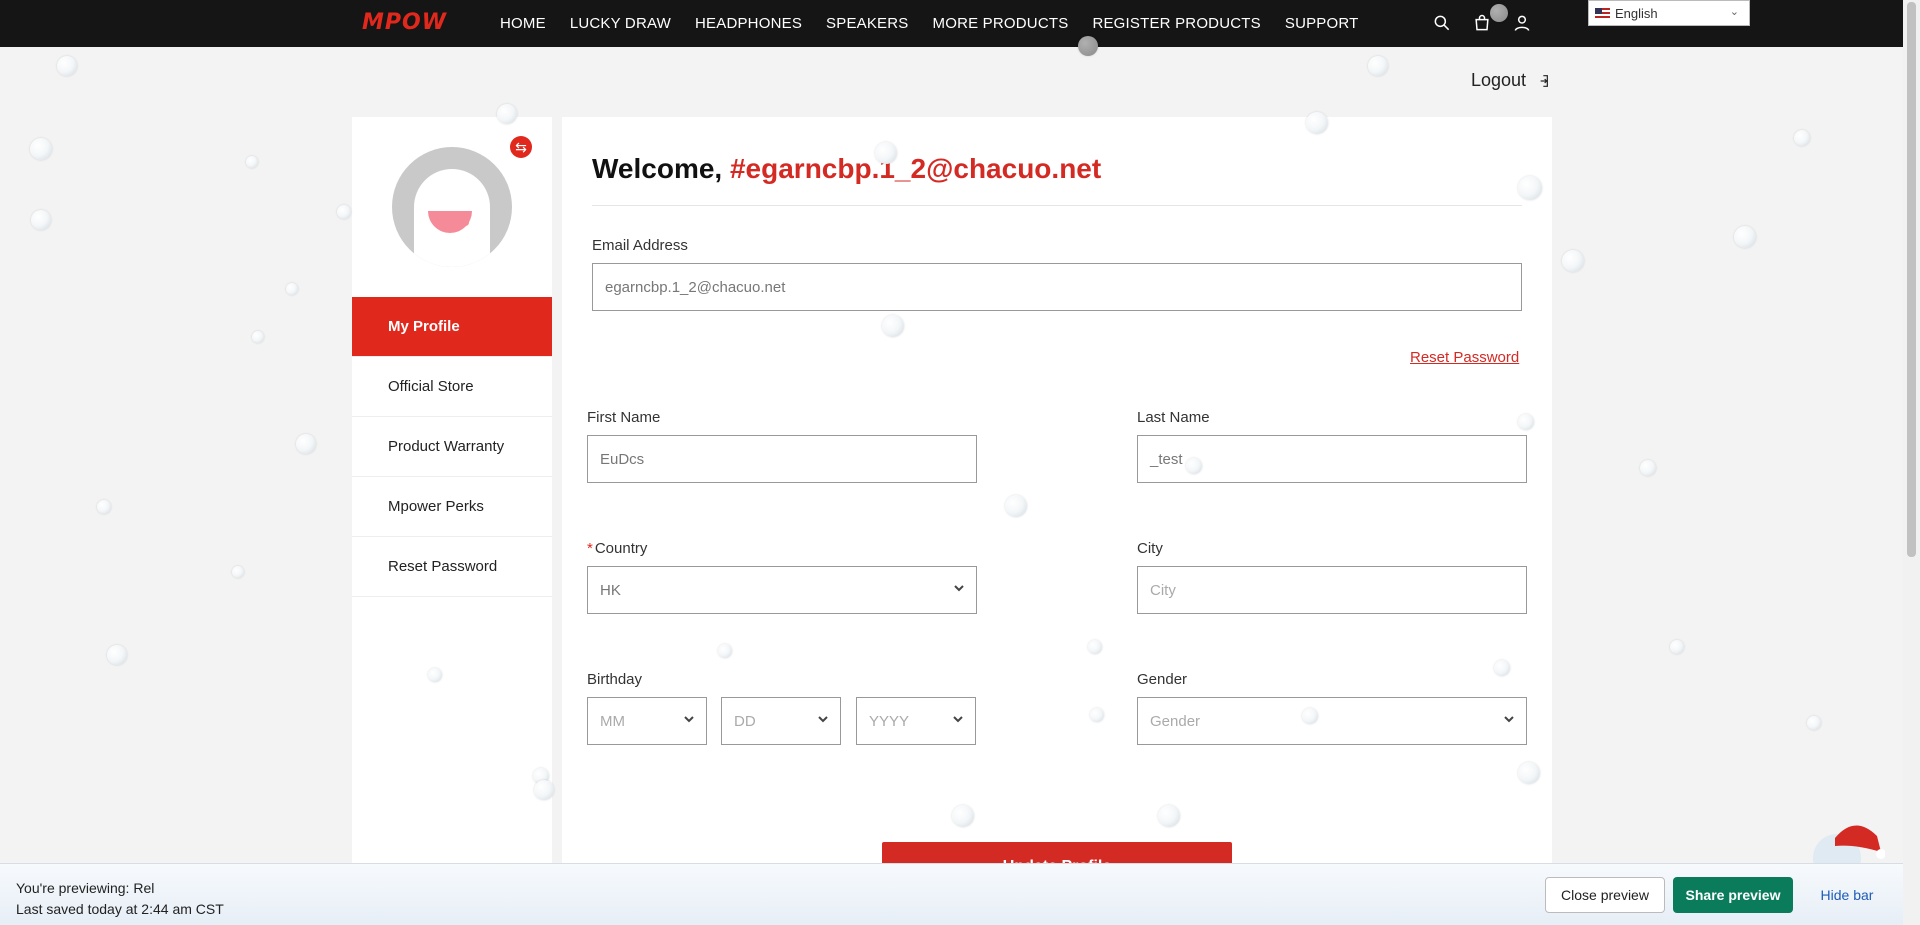 The image size is (1920, 925). I want to click on first-name-label: First Name, so click(624, 417).